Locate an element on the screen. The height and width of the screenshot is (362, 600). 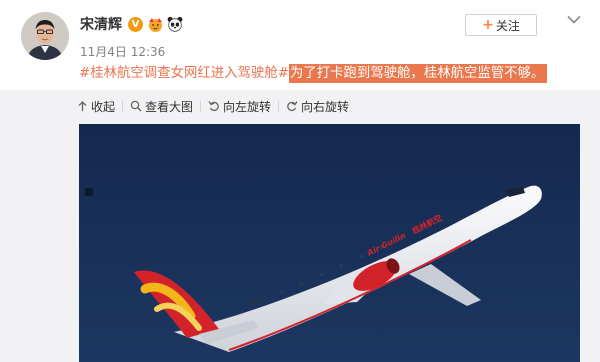
plus-icon: + is located at coordinates (488, 25).